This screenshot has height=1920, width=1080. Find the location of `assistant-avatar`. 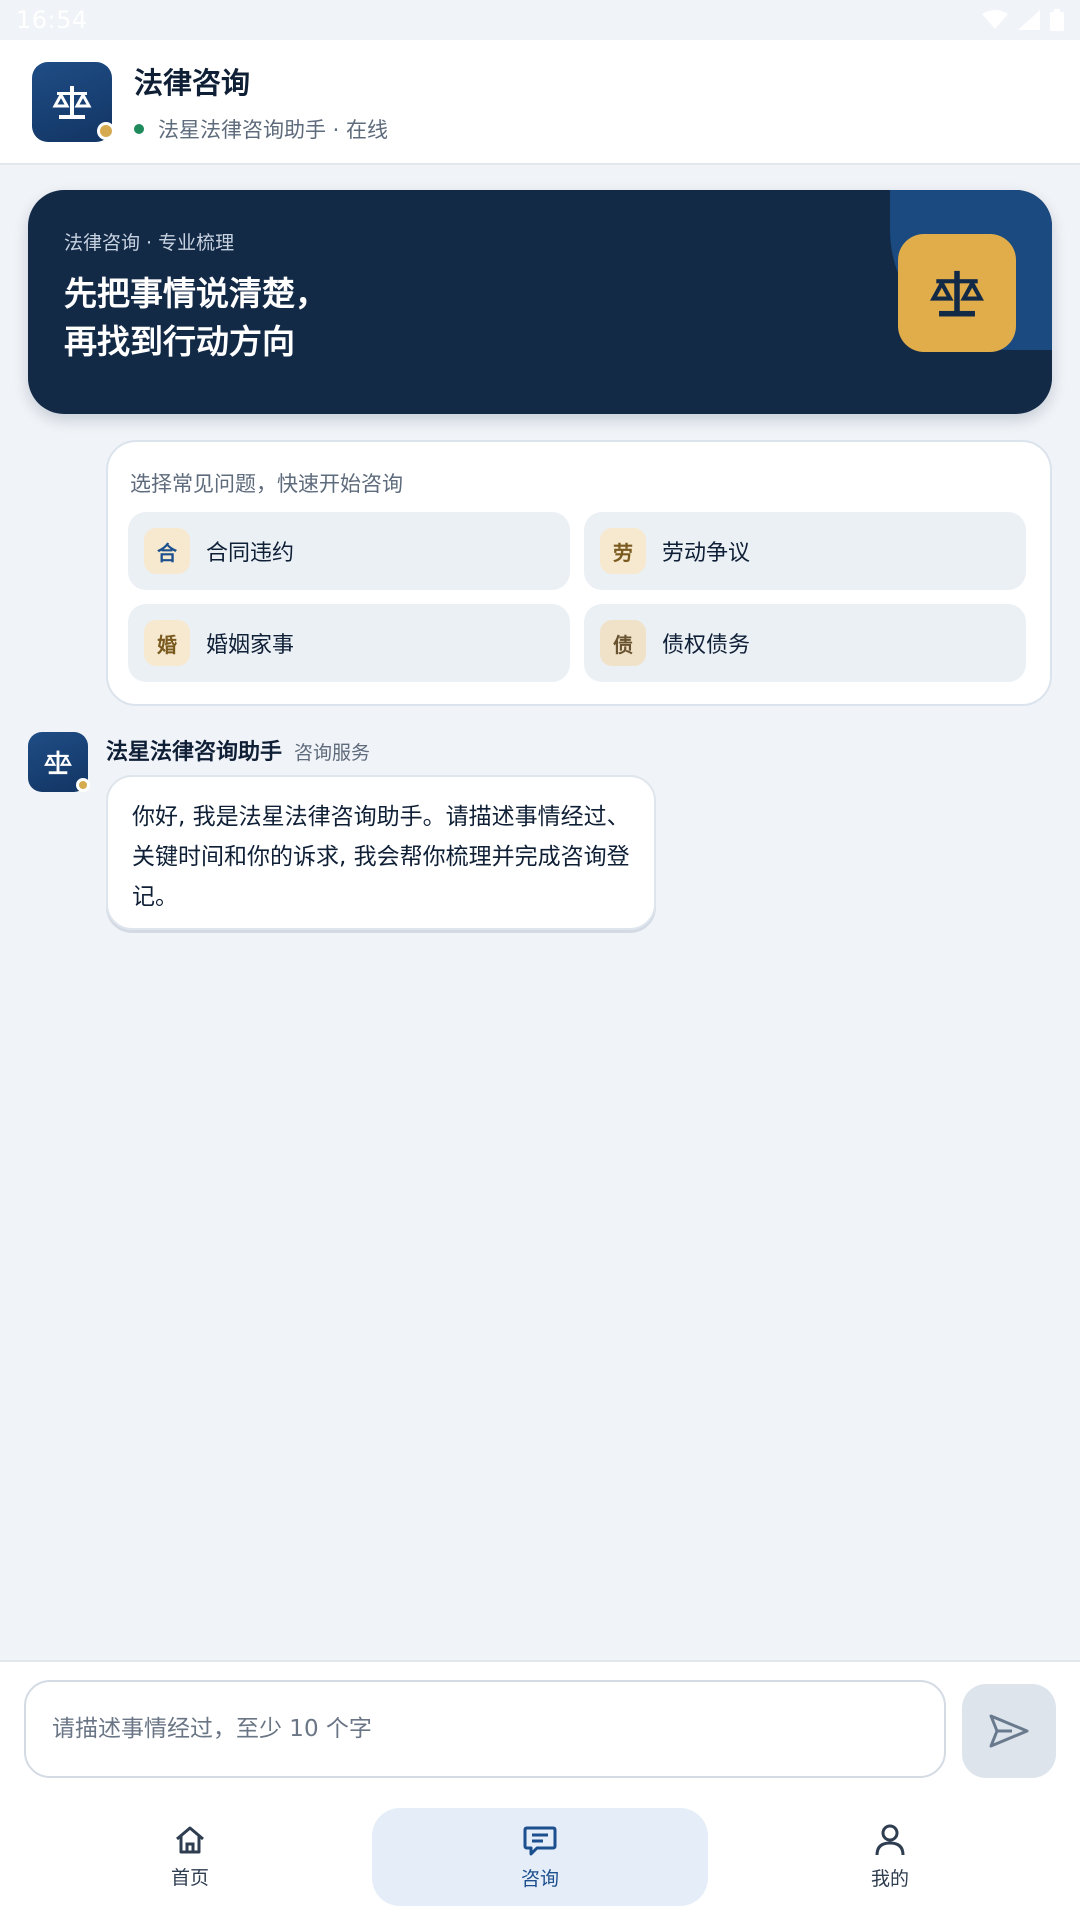

assistant-avatar is located at coordinates (59, 762).